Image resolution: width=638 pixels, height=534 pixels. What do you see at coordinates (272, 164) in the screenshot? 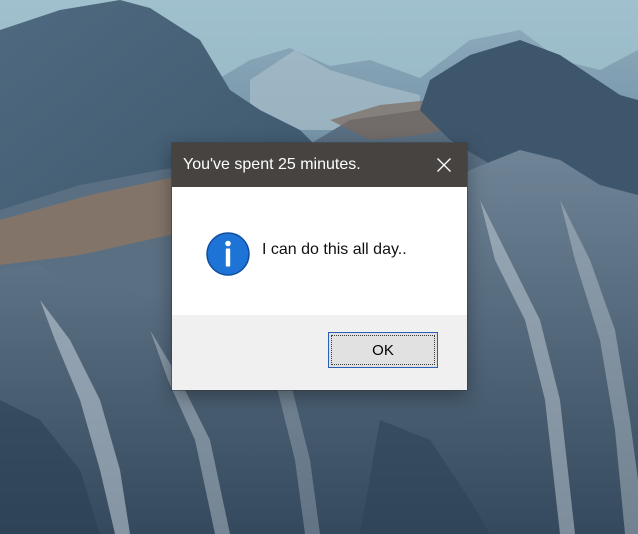
I see `dialog-title: You've spent 25 minutes.` at bounding box center [272, 164].